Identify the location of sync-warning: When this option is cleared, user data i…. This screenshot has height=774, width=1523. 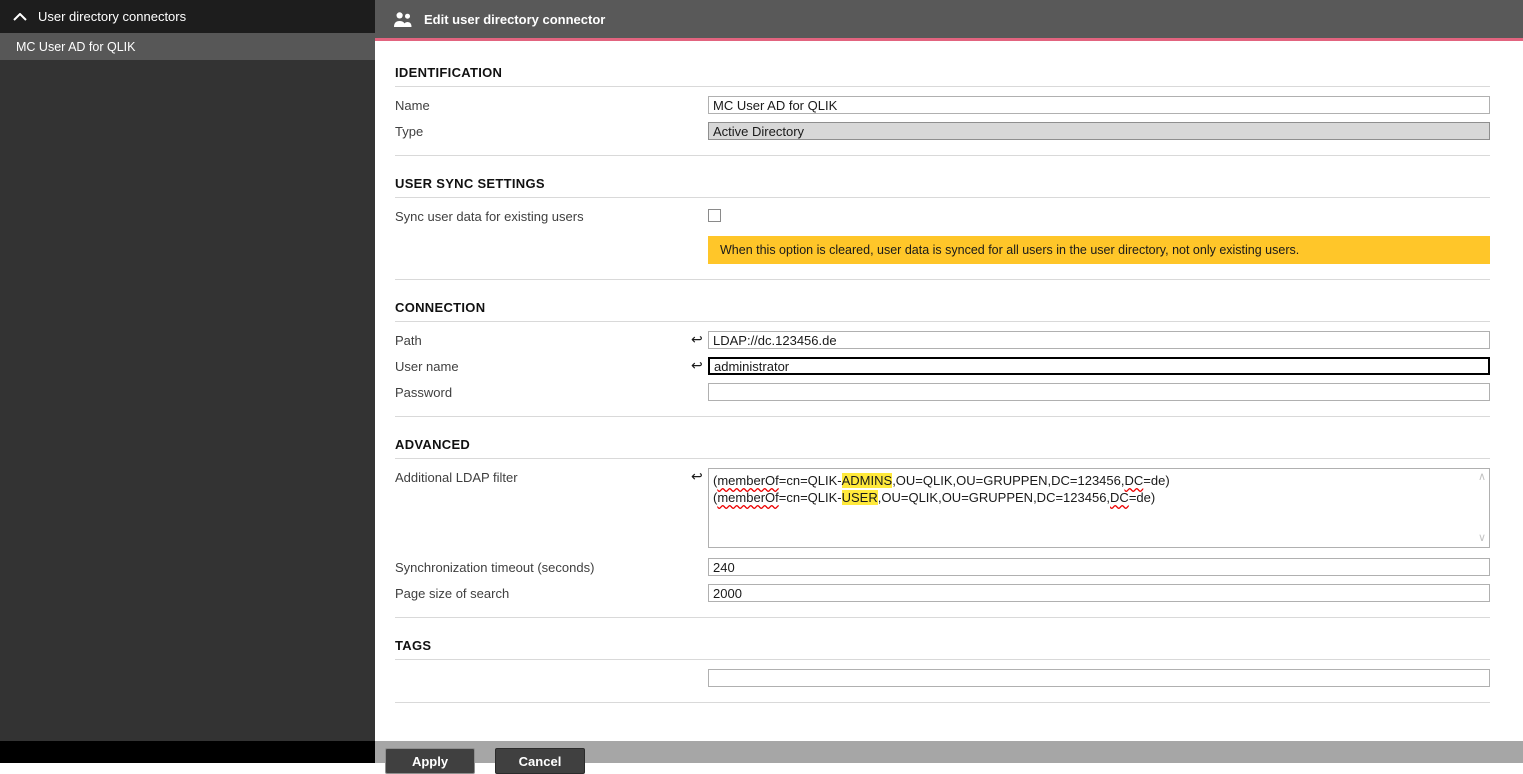
(1099, 250).